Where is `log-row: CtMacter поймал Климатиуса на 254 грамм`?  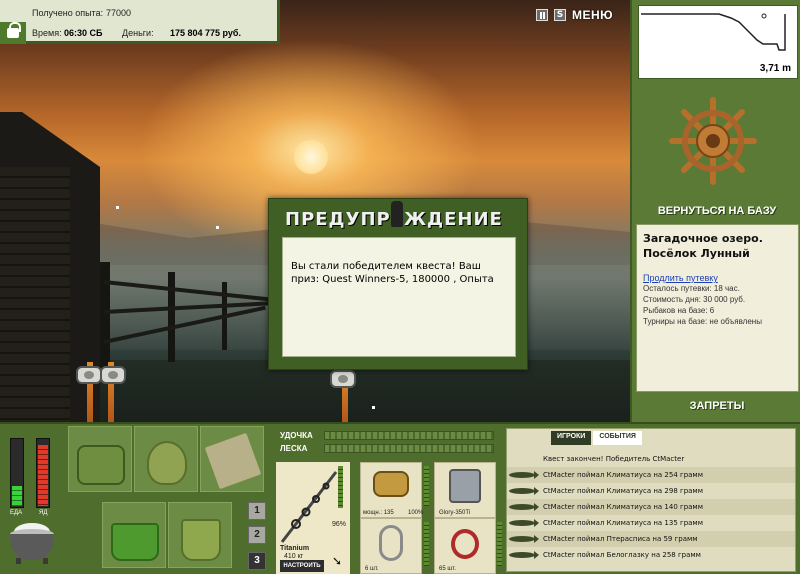 log-row: CtMacter поймал Климатиуса на 254 грамм is located at coordinates (651, 475).